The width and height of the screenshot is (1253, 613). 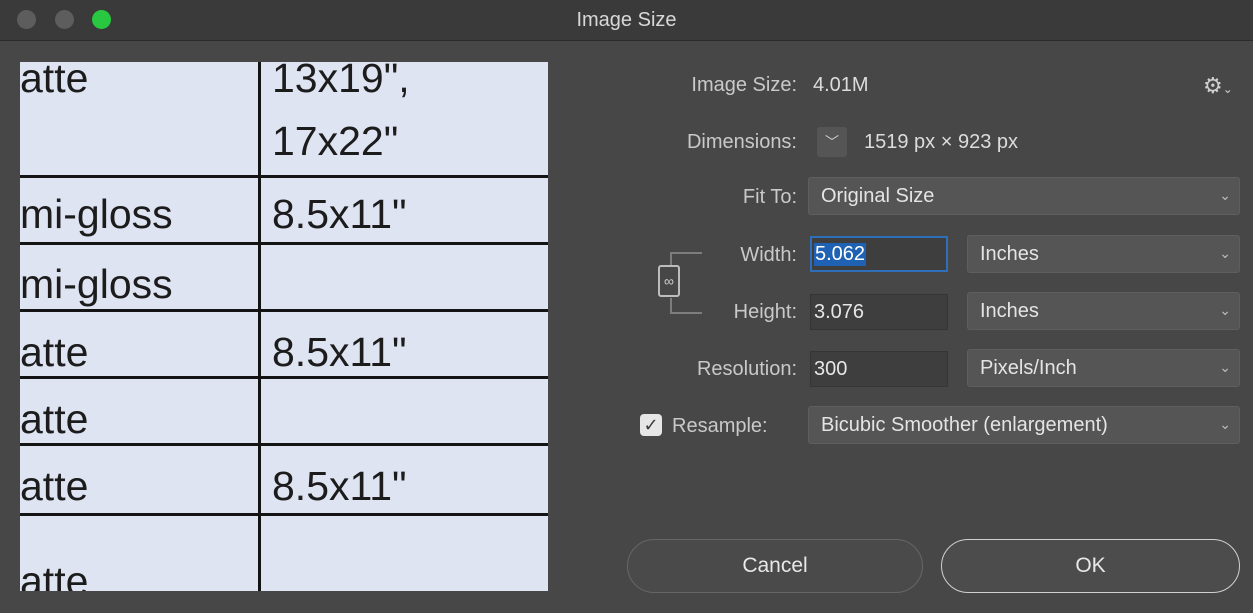 I want to click on resolution-unit-select: Pixels/Inch ⌄, so click(x=1103, y=368).